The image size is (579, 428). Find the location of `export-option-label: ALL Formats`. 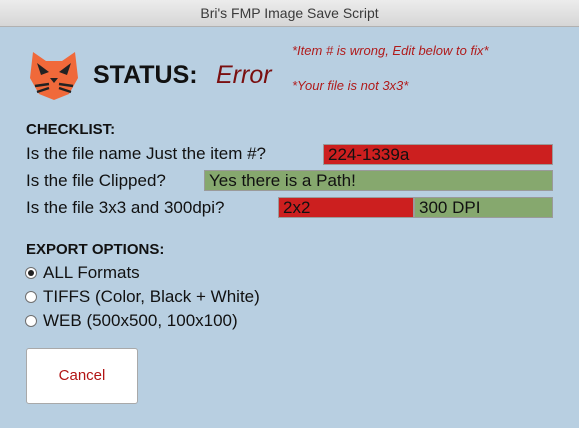

export-option-label: ALL Formats is located at coordinates (91, 272).